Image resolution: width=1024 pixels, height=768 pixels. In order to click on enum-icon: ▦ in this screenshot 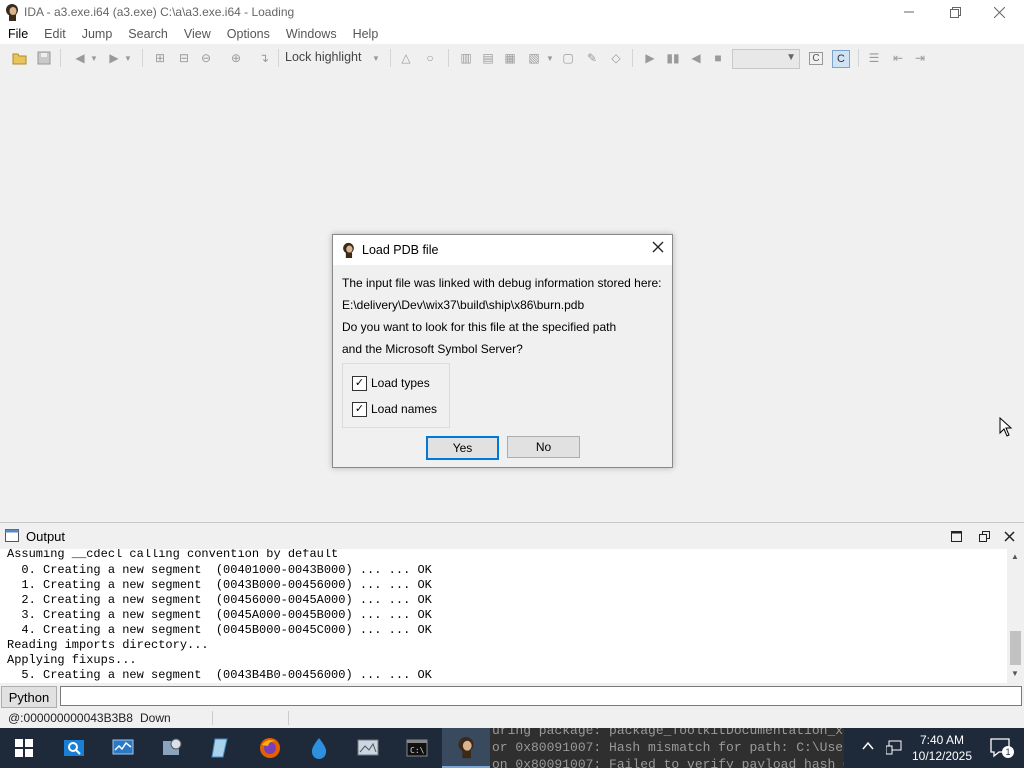, I will do `click(510, 58)`.